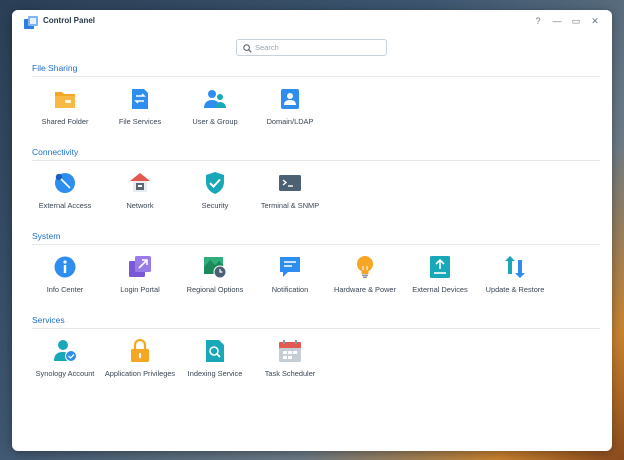  Describe the element at coordinates (312, 22) in the screenshot. I see `title-bar: Control Panel ? — ▭ ✕` at that location.